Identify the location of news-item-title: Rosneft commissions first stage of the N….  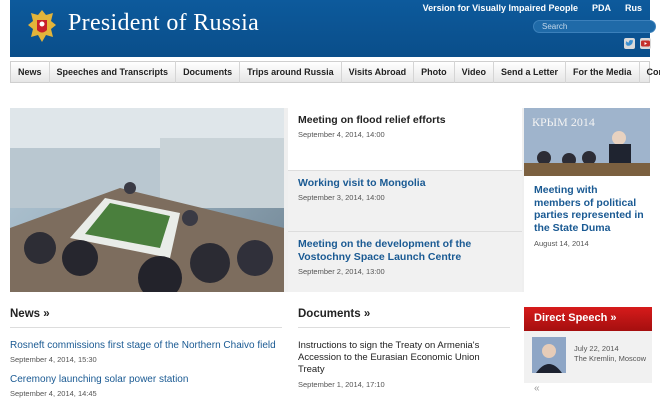
(143, 345).